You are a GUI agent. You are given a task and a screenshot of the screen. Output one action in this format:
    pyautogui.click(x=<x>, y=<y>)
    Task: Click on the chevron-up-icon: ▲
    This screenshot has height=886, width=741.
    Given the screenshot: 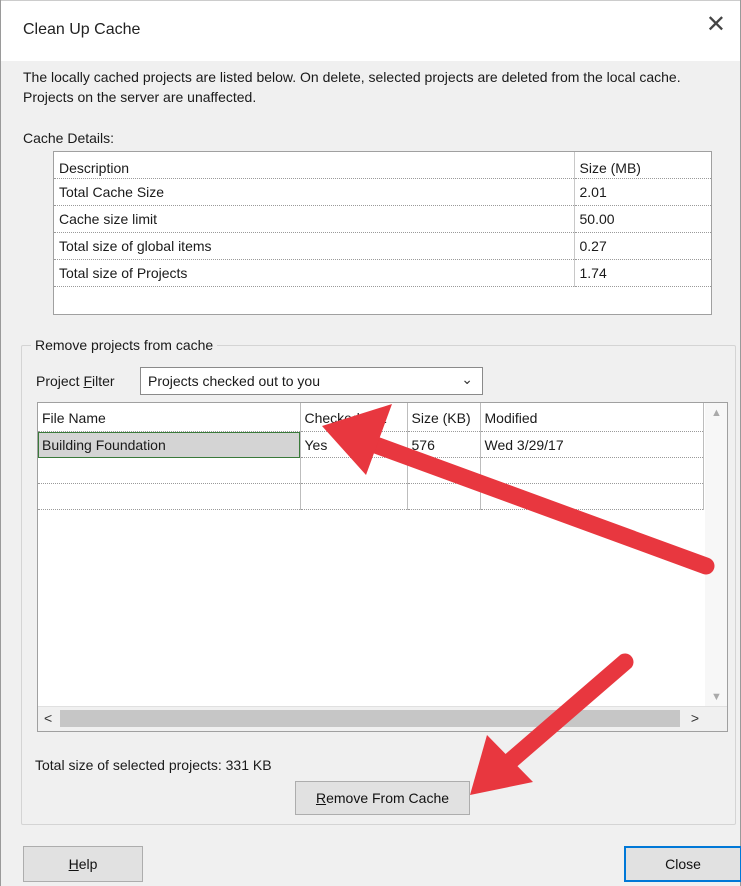 What is the action you would take?
    pyautogui.click(x=716, y=413)
    